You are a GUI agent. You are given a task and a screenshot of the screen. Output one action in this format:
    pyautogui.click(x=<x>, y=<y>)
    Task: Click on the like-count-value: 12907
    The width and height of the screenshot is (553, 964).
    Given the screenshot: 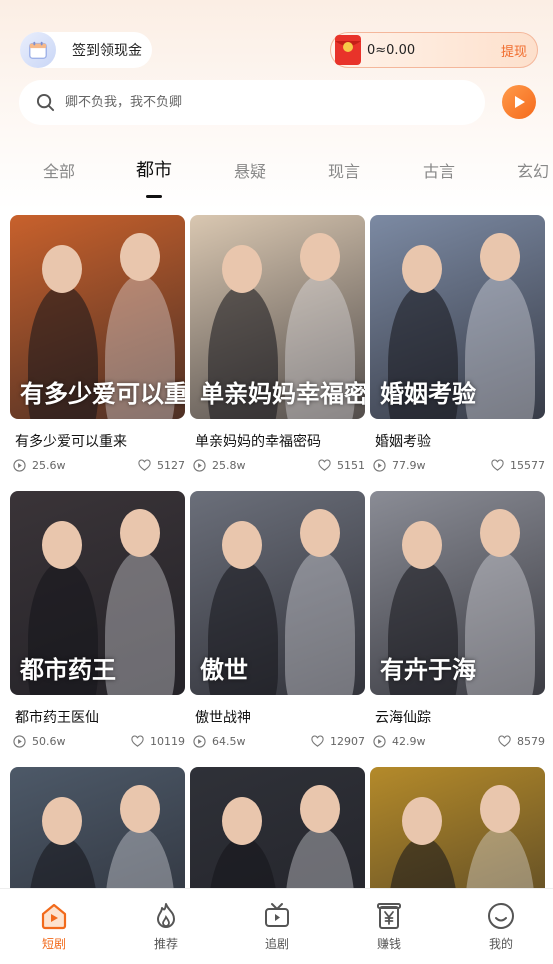 What is the action you would take?
    pyautogui.click(x=347, y=741)
    